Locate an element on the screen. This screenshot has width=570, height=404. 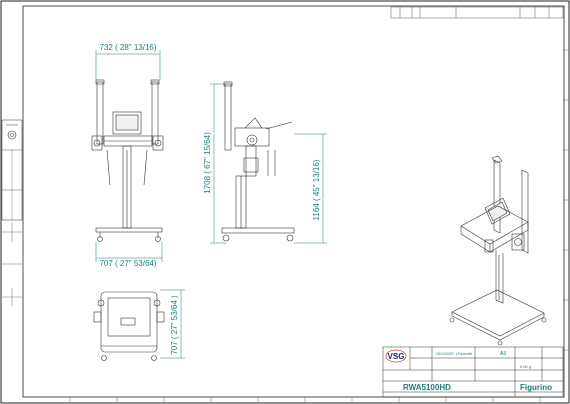
title-format: A3 is located at coordinates (503, 354).